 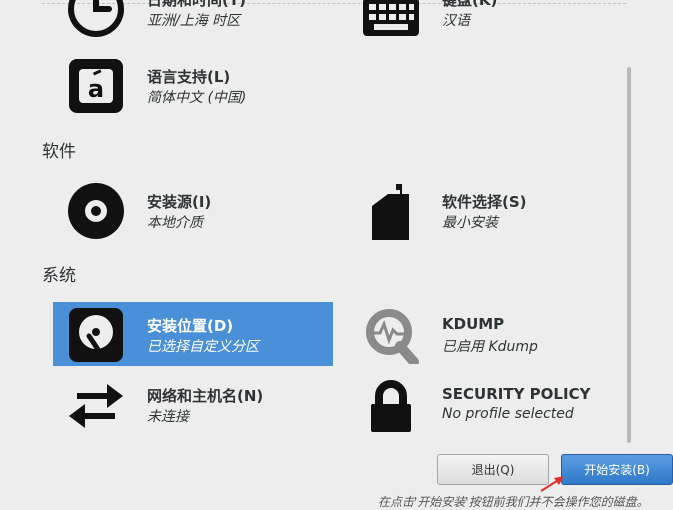 What do you see at coordinates (516, 394) in the screenshot?
I see `security-policy-title: SECURITY POLICY` at bounding box center [516, 394].